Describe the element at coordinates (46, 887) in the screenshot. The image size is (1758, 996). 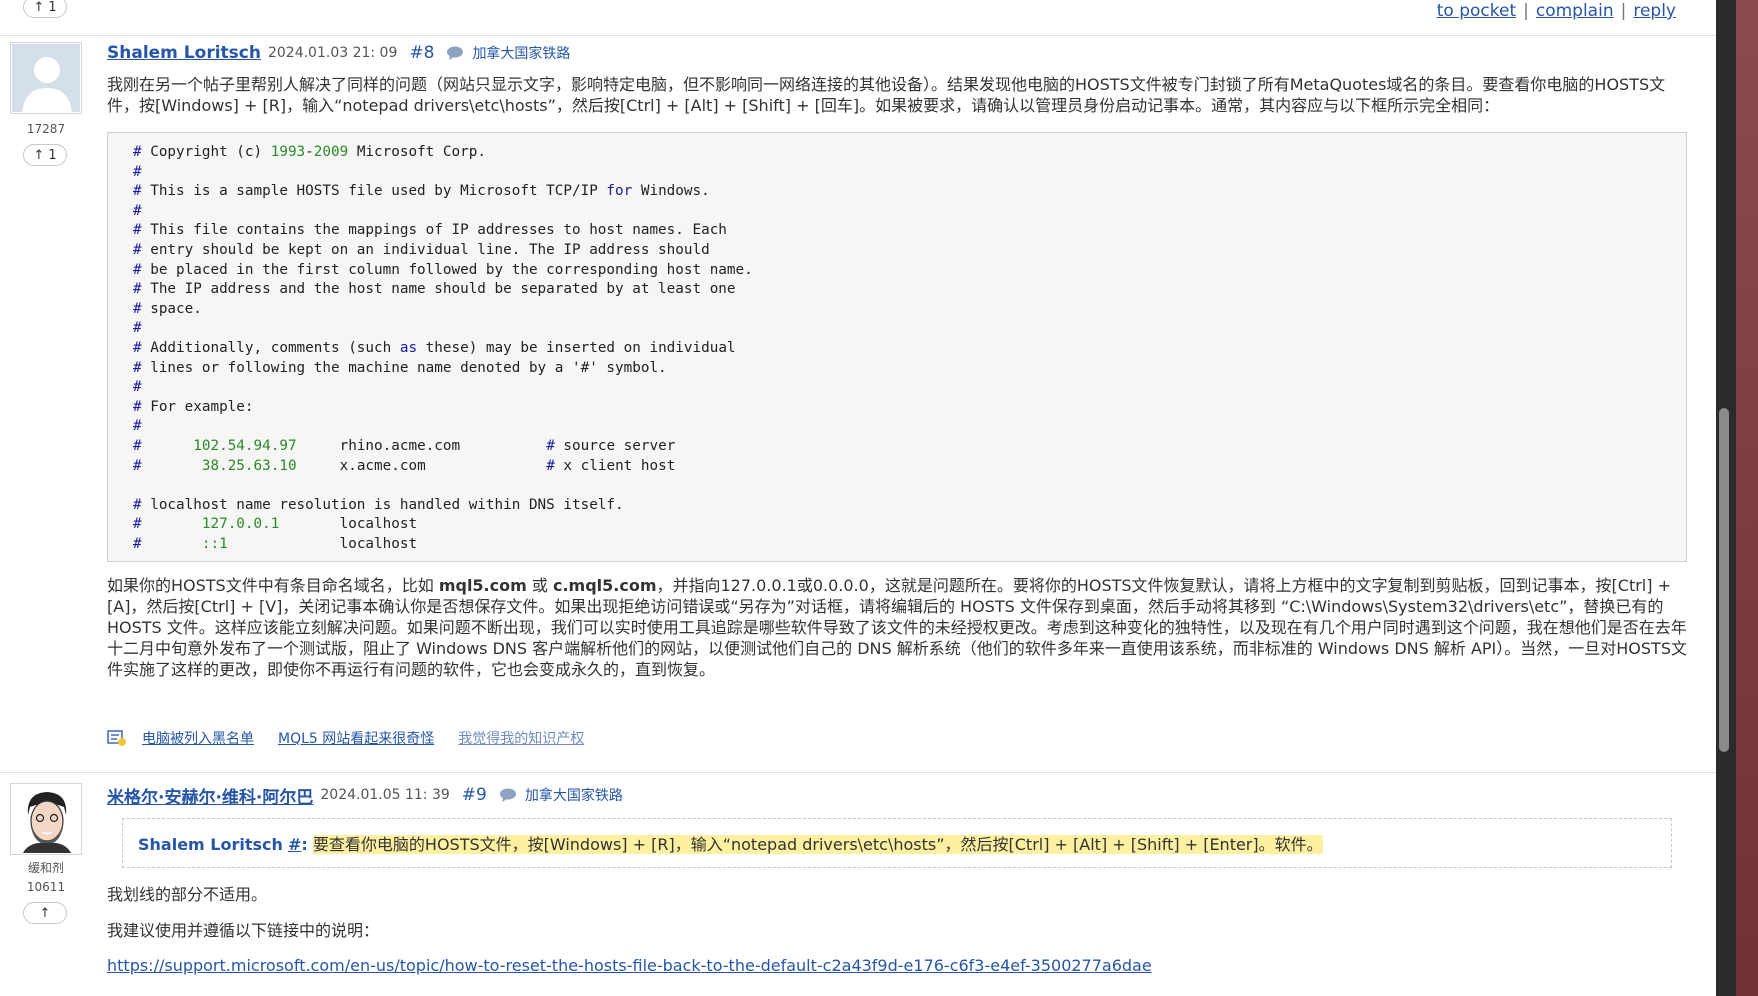
I see `user-rating: 10611` at that location.